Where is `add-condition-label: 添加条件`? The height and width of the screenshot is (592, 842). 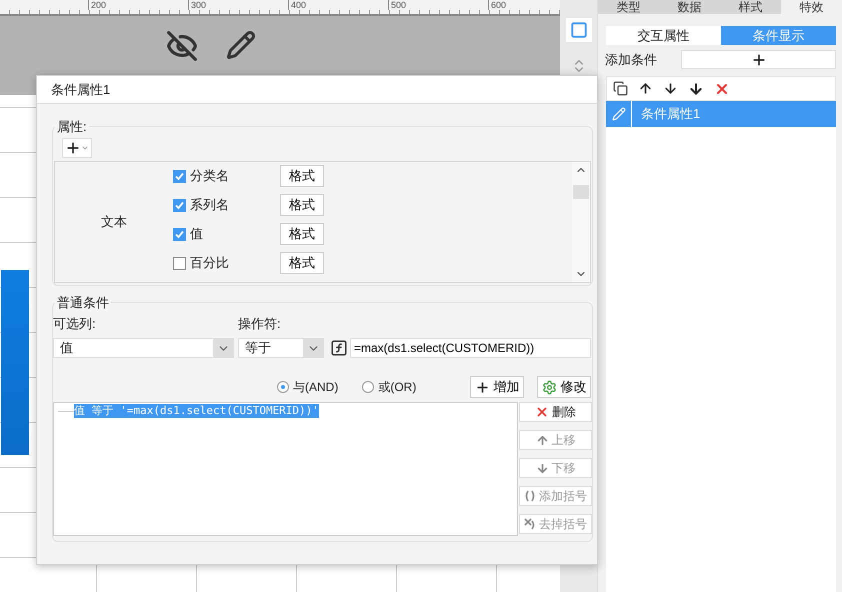
add-condition-label: 添加条件 is located at coordinates (631, 59).